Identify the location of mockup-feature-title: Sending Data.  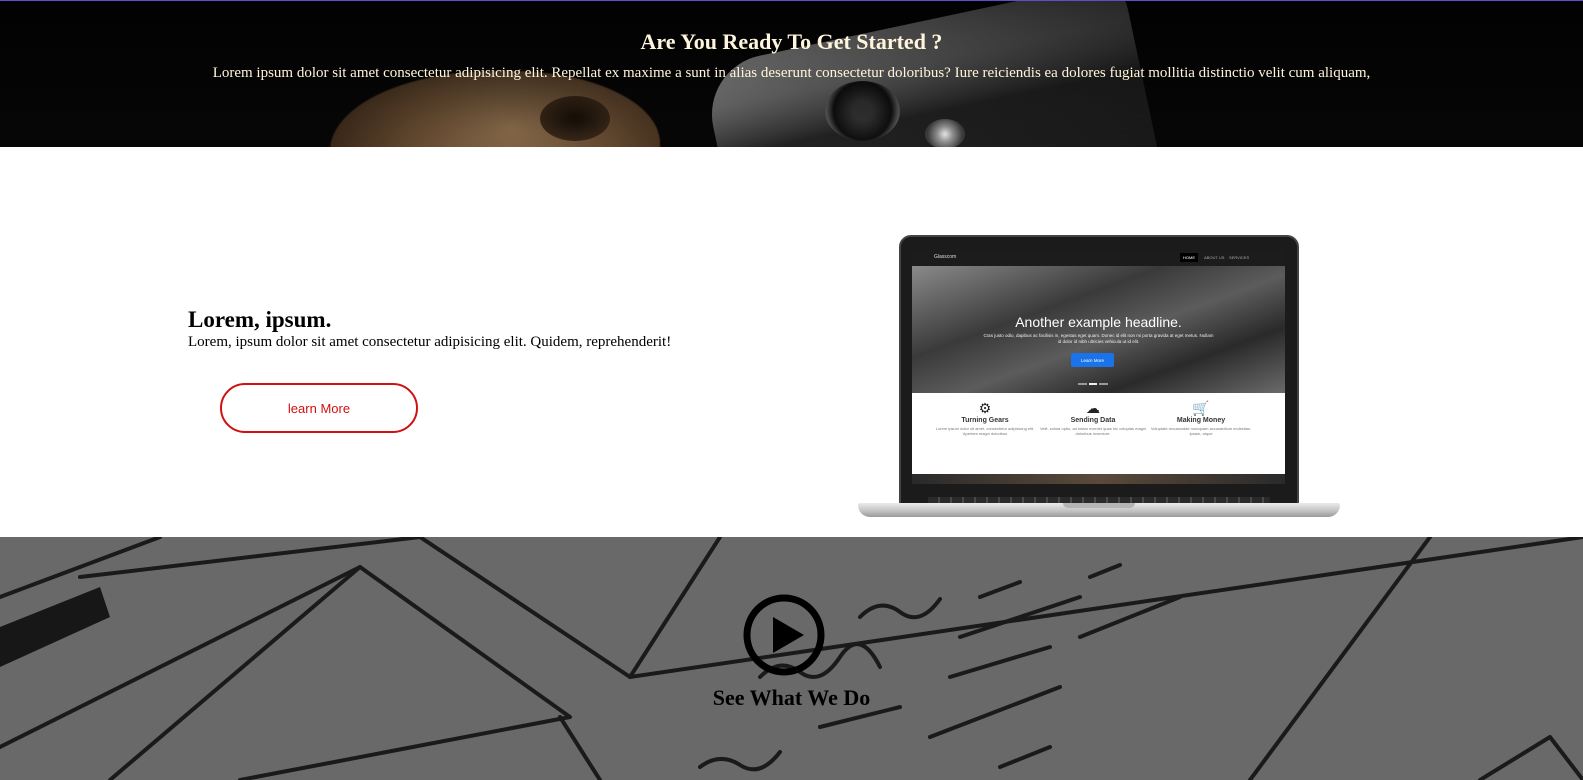
(1093, 420).